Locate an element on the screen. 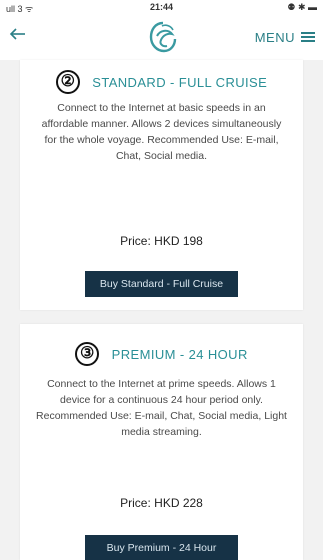 This screenshot has height=560, width=323. plan-number-badge: ③ is located at coordinates (87, 354).